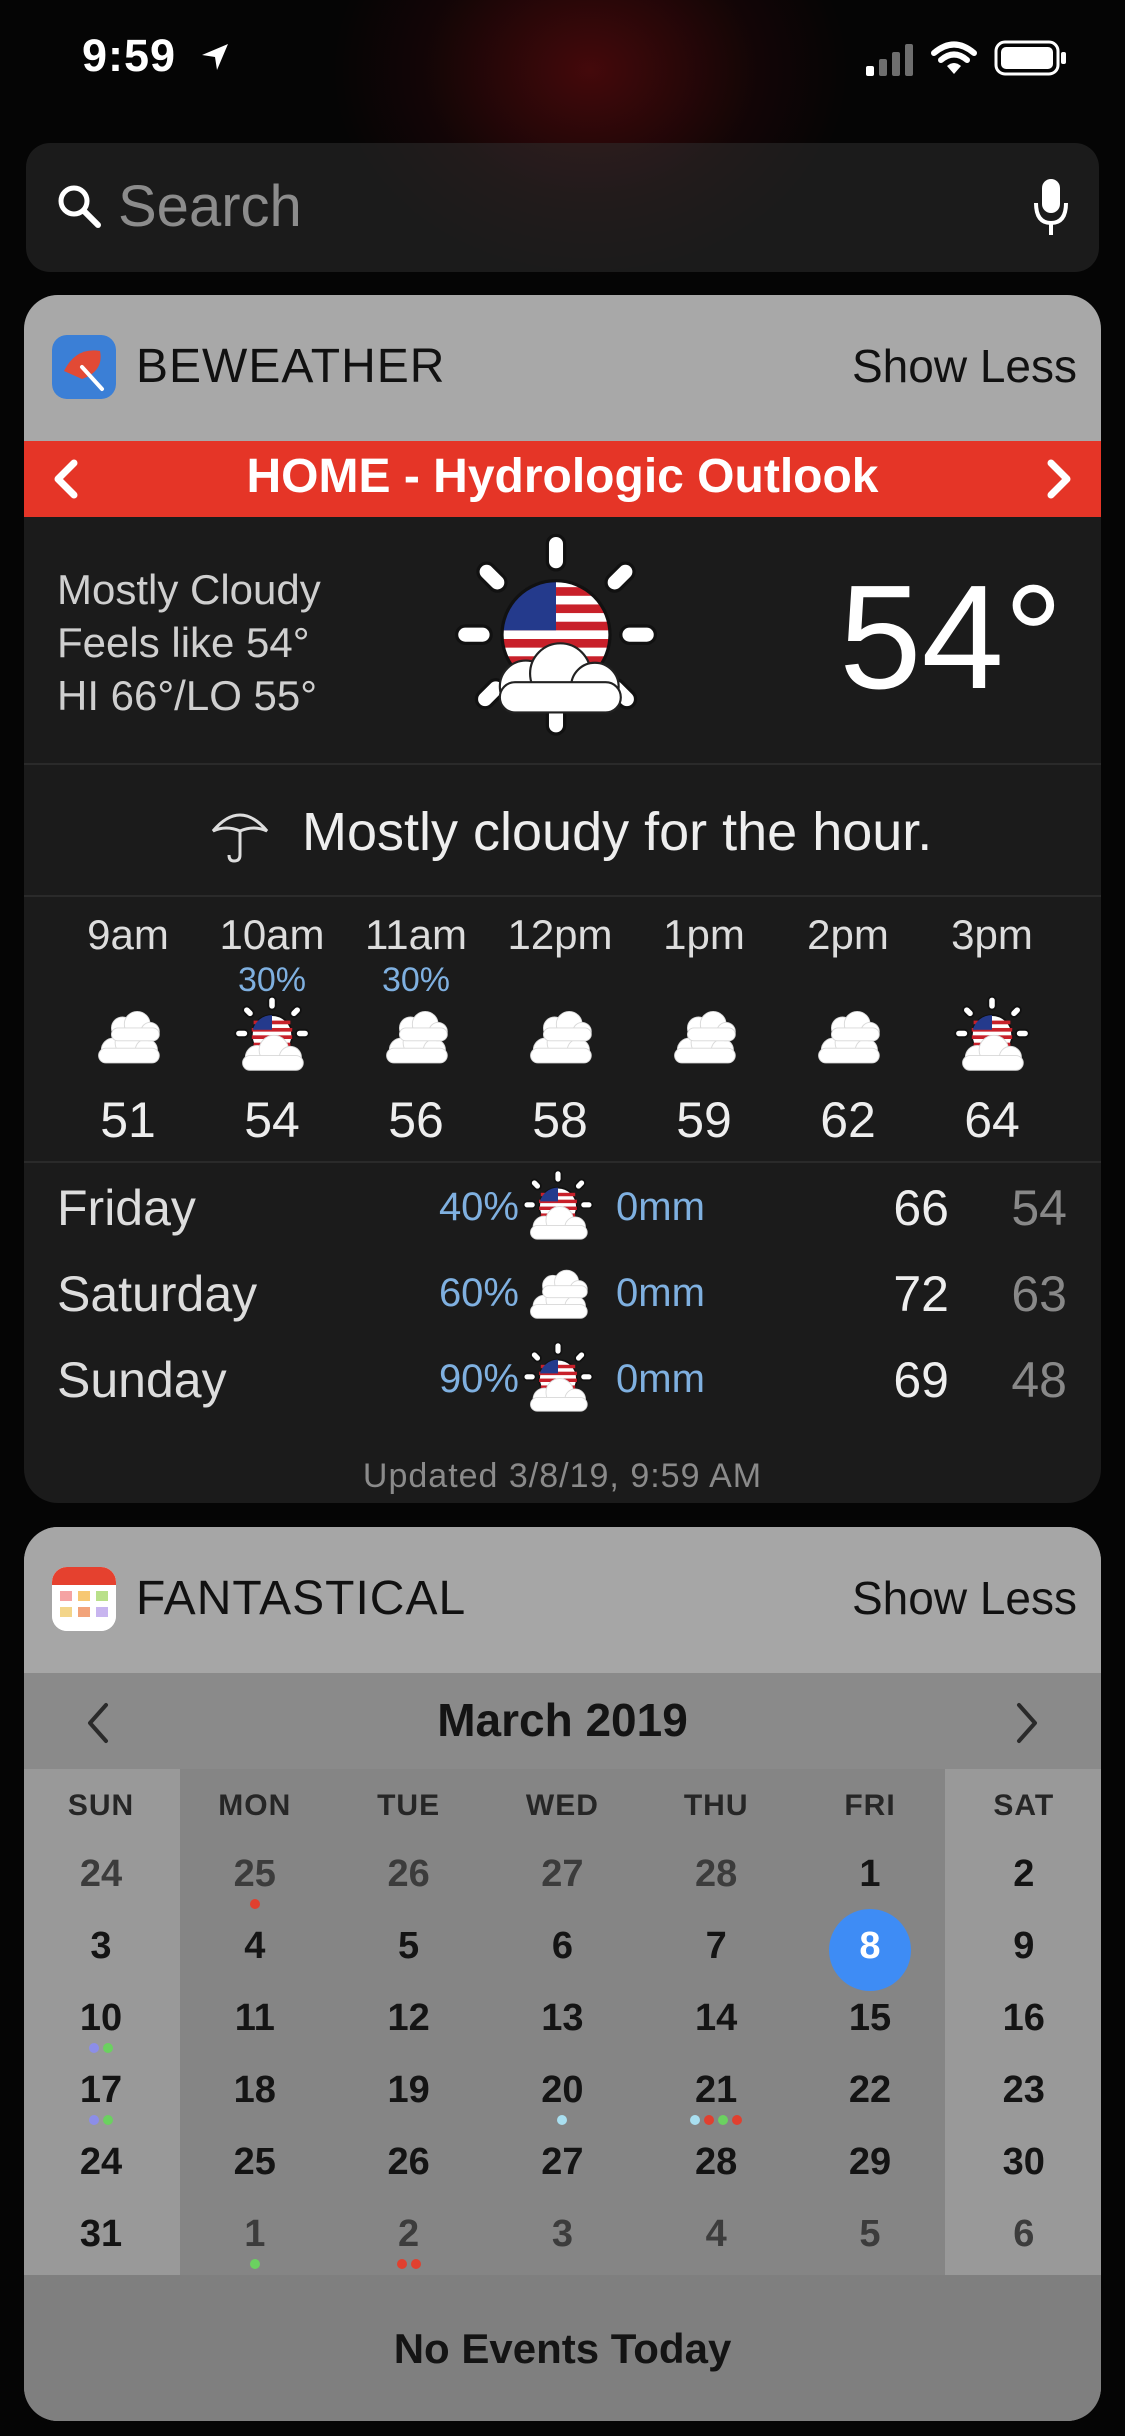 The image size is (1125, 2436). I want to click on day-name: Friday, so click(126, 1208).